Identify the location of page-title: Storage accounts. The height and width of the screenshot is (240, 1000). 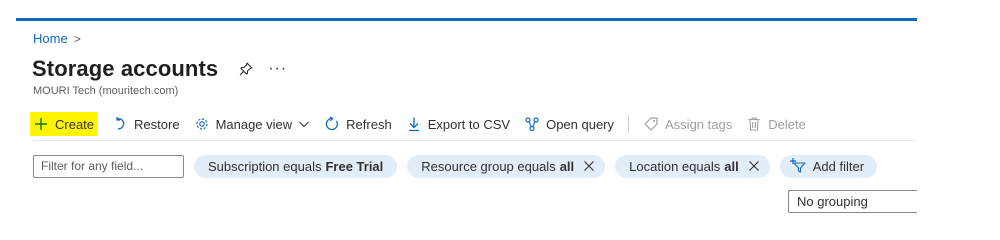
(125, 68).